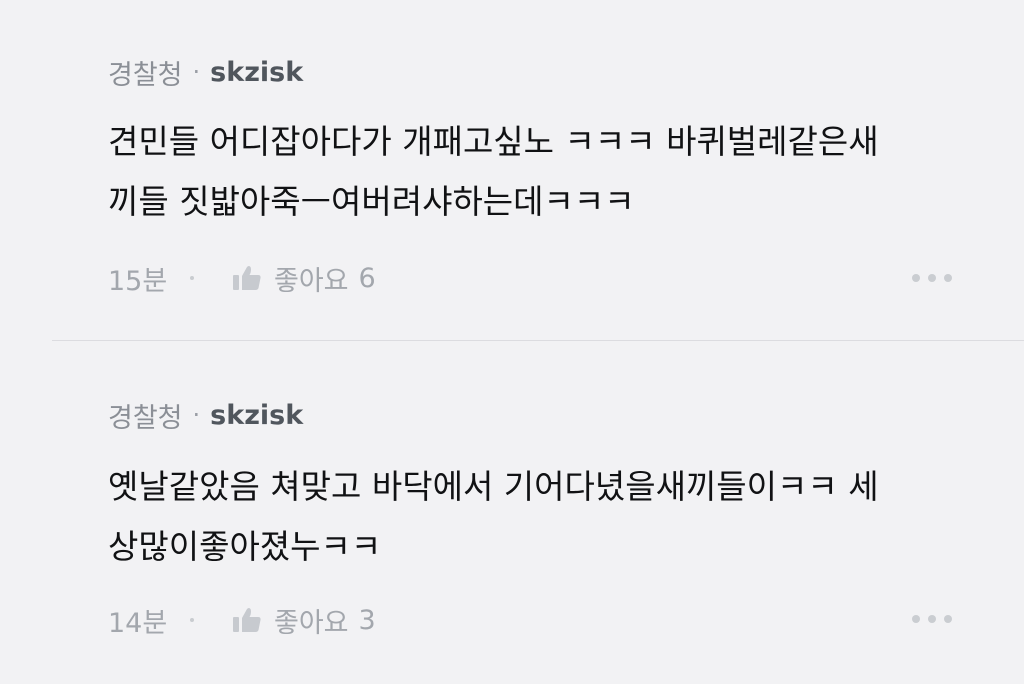 The image size is (1024, 684). Describe the element at coordinates (367, 620) in the screenshot. I see `like-count: 3` at that location.